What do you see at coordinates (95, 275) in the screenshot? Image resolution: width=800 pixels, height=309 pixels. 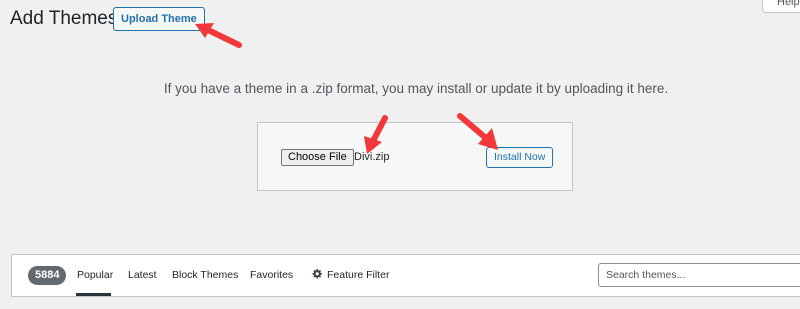 I see `tab-popular: Popular` at bounding box center [95, 275].